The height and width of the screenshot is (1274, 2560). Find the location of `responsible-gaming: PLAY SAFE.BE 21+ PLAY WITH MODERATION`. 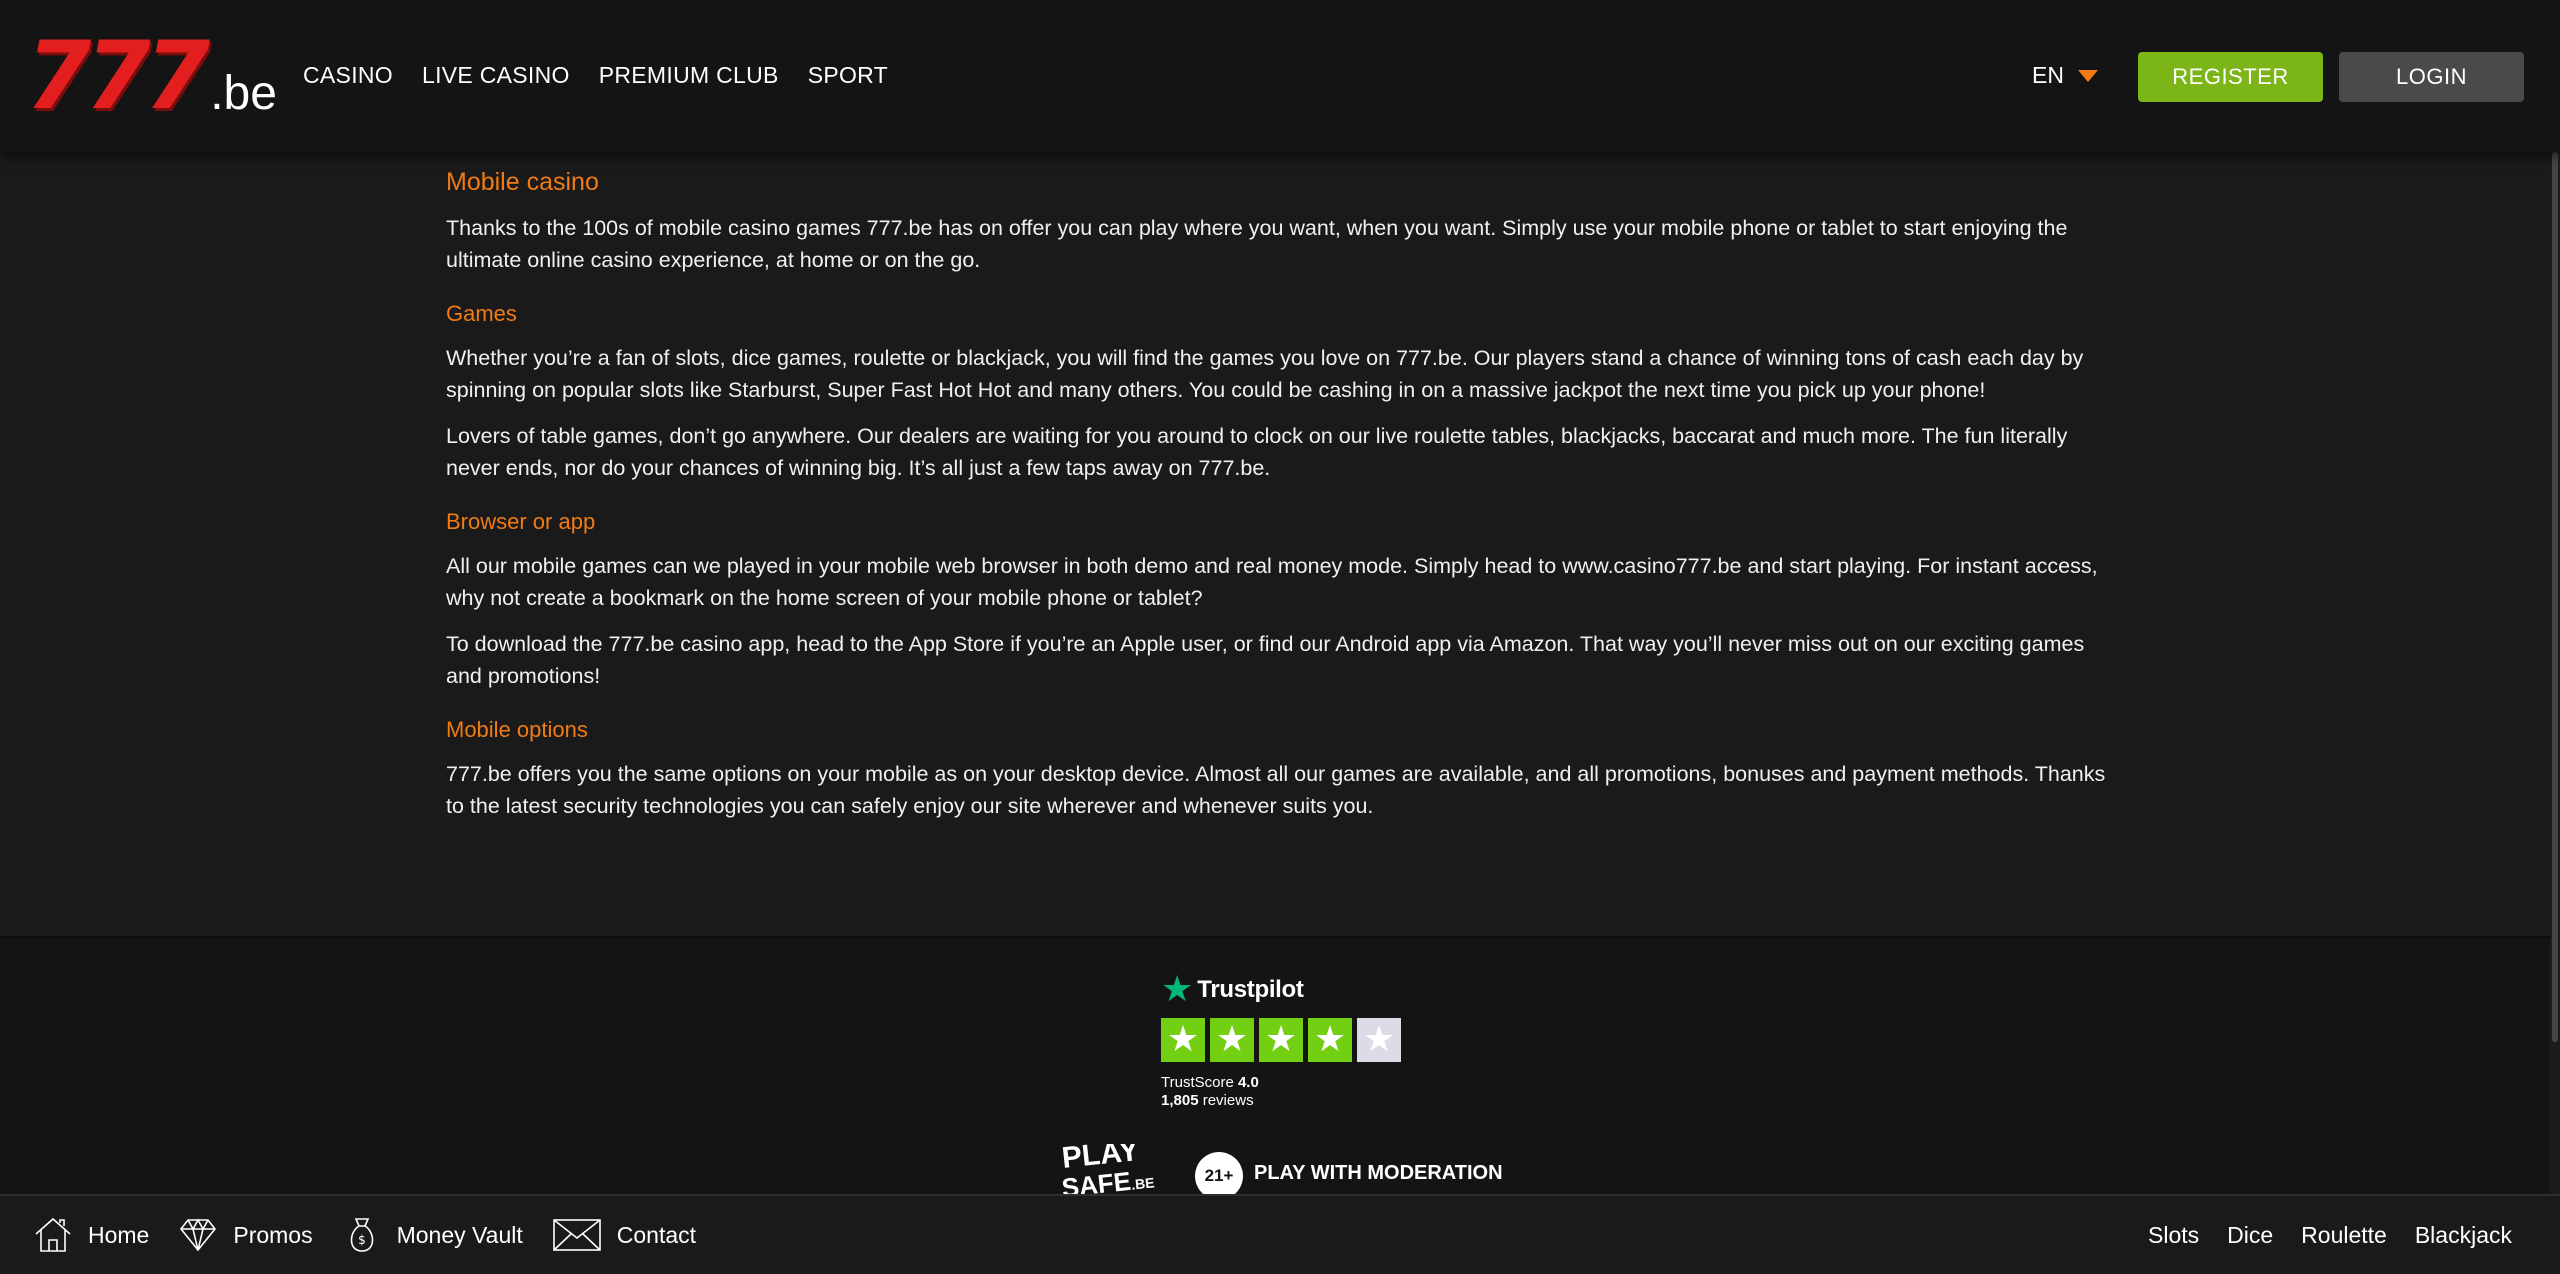

responsible-gaming: PLAY SAFE.BE 21+ PLAY WITH MODERATION is located at coordinates (1292, 1170).